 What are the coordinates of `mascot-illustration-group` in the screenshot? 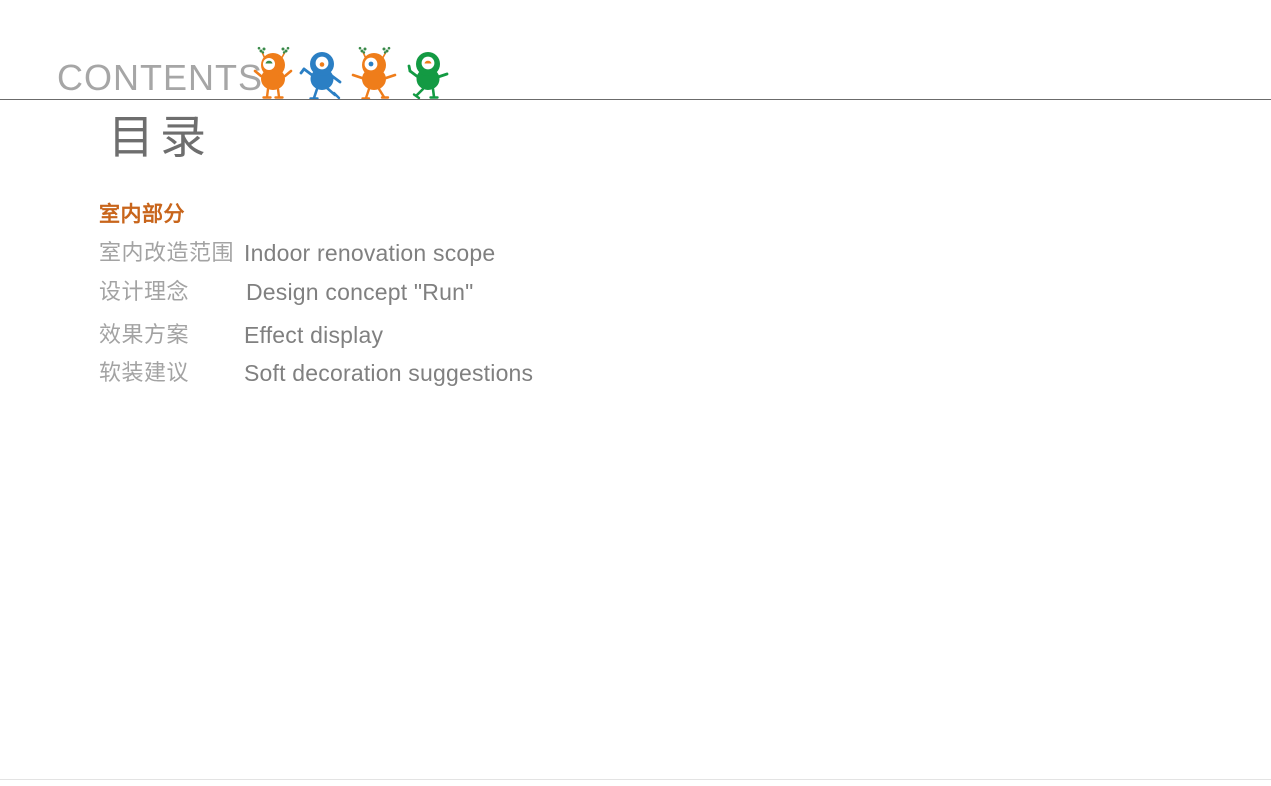 It's located at (356, 72).